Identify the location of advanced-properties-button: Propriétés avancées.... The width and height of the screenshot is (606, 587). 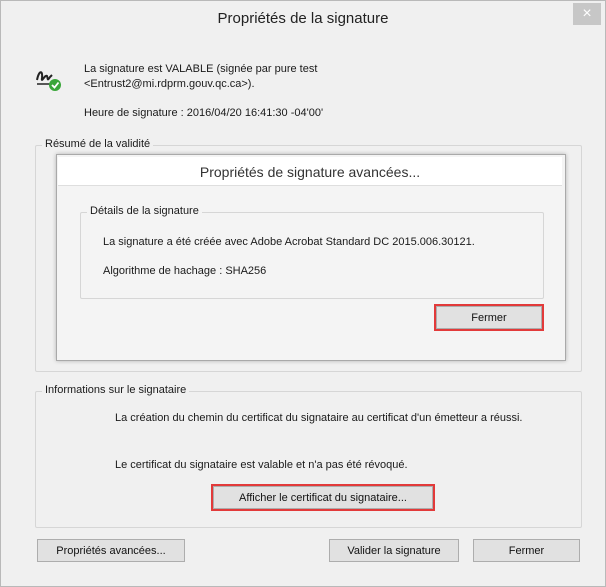
(111, 550).